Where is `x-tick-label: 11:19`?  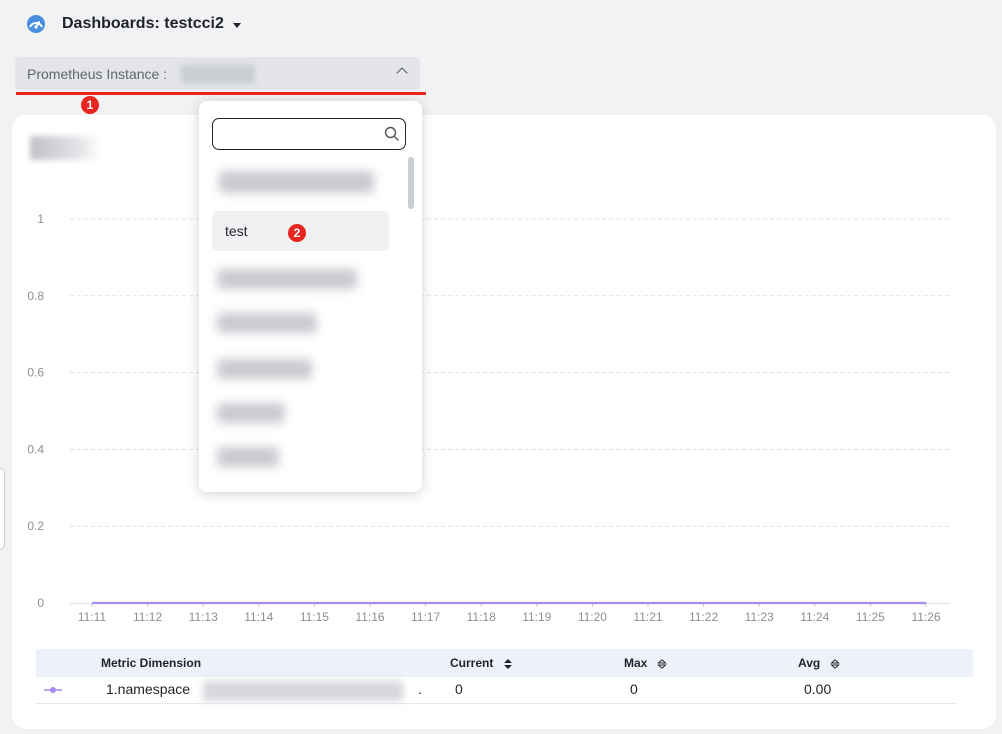 x-tick-label: 11:19 is located at coordinates (536, 617).